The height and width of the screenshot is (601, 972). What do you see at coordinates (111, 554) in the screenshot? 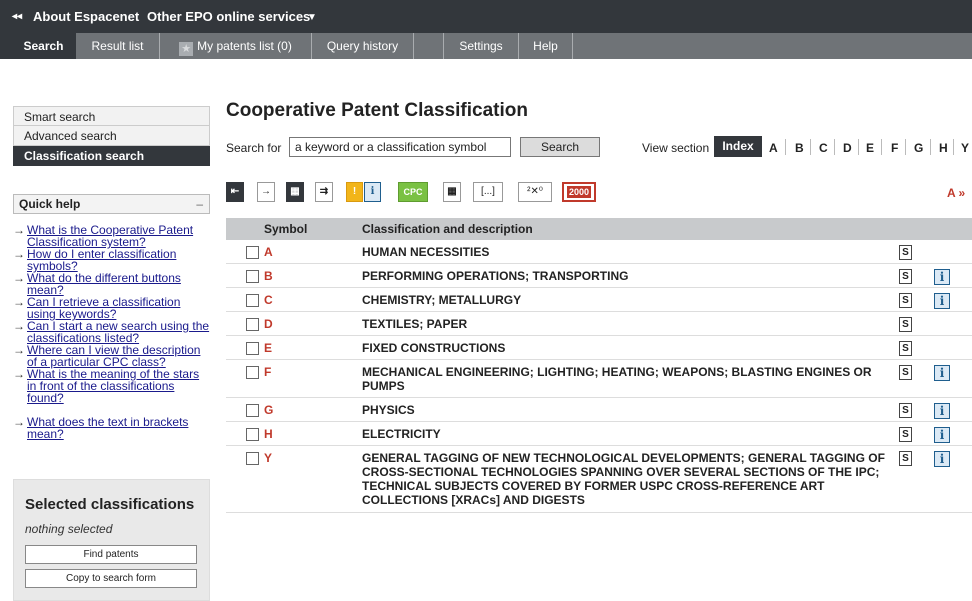
I see `find-patents-button: Find patents` at bounding box center [111, 554].